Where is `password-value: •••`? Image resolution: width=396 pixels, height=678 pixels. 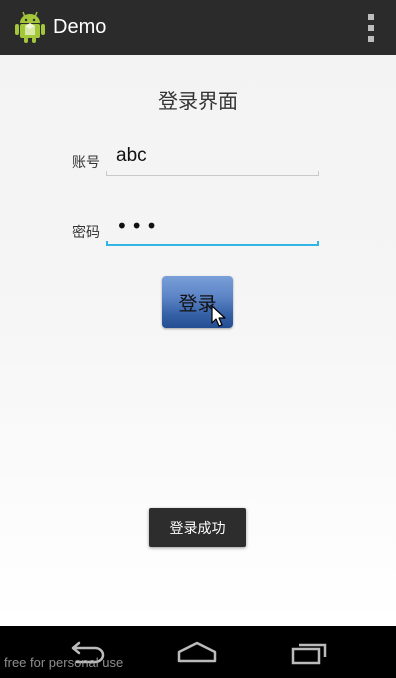
password-value: ••• is located at coordinates (138, 226).